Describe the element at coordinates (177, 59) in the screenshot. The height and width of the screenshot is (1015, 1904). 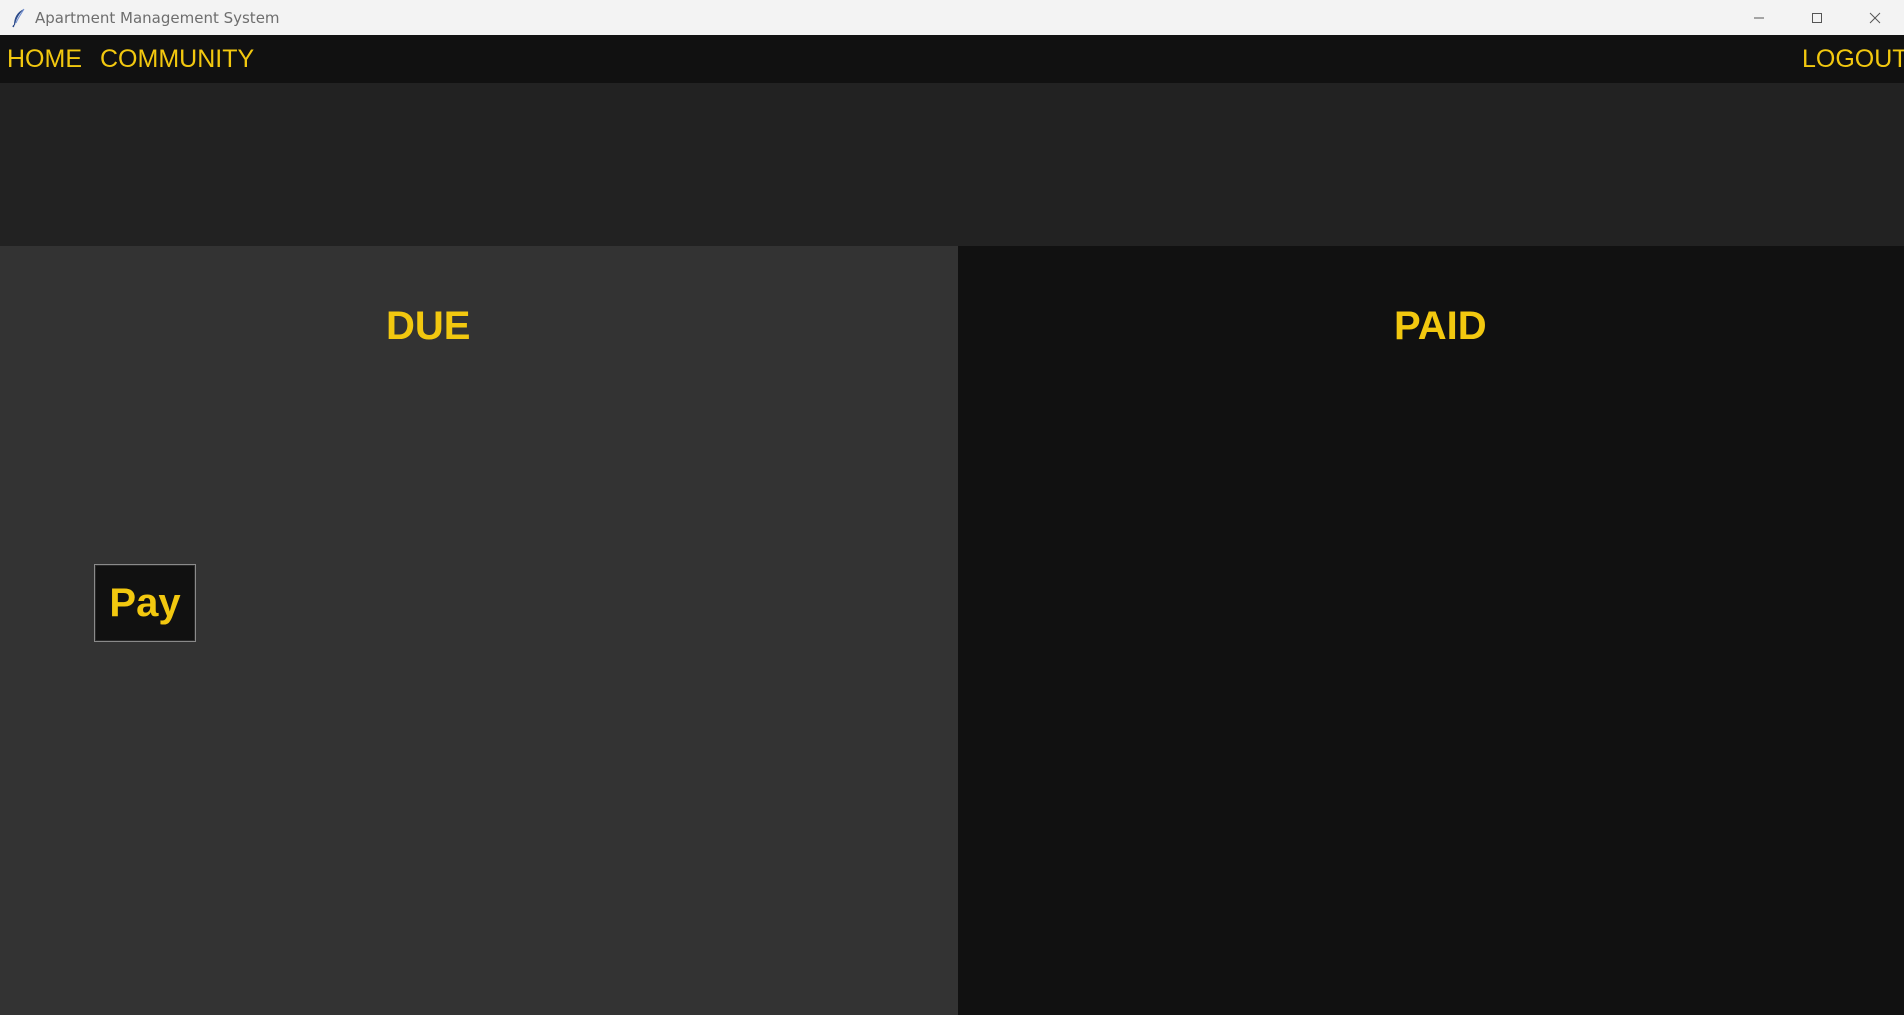
I see `nav-community-link: COMMUNITY` at that location.